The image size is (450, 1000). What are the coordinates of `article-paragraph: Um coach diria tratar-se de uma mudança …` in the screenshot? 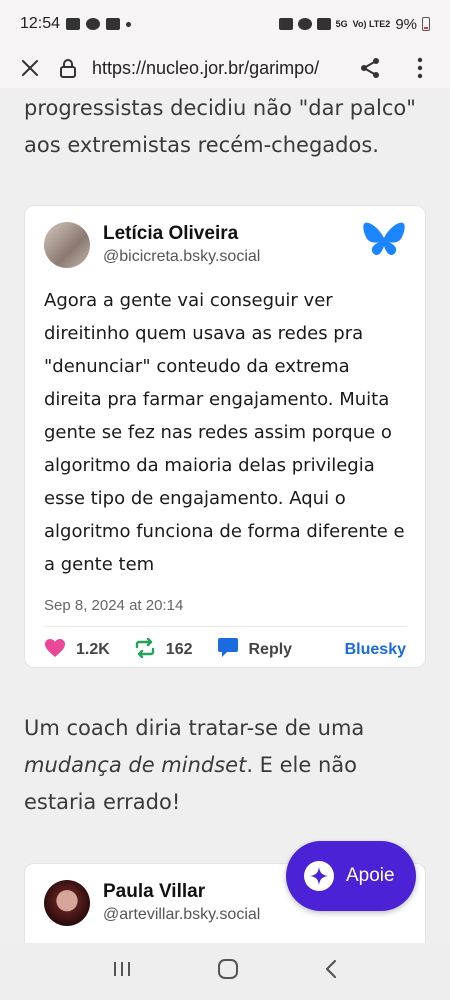 It's located at (225, 765).